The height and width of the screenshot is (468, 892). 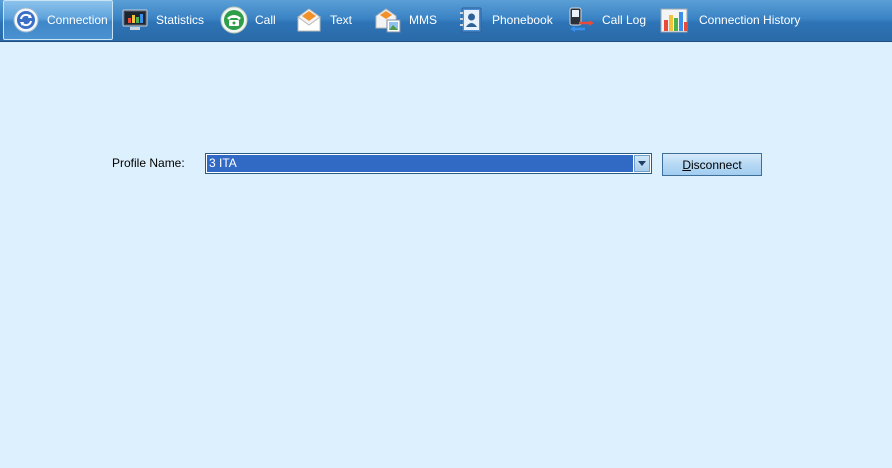 I want to click on chevron-down-icon, so click(x=642, y=163).